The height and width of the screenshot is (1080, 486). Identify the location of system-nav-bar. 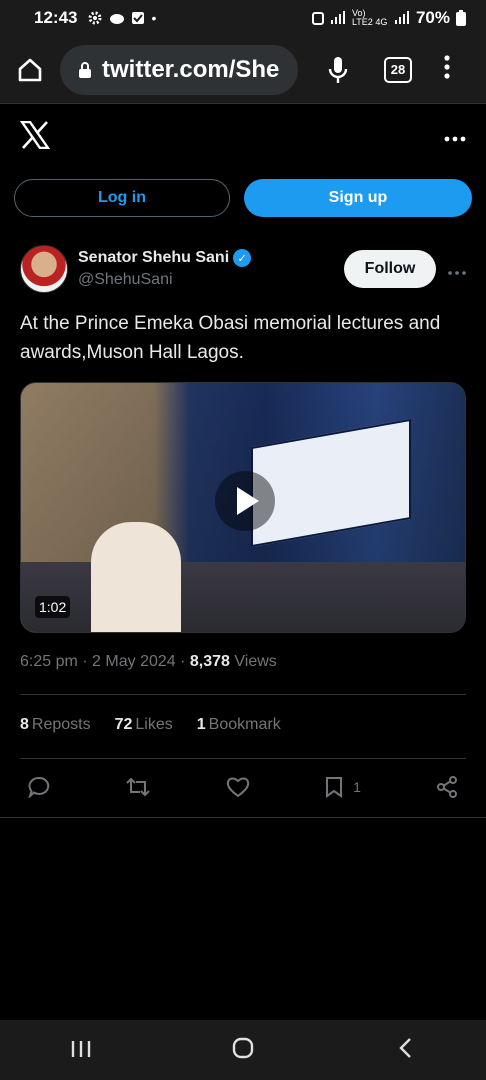
(243, 1050).